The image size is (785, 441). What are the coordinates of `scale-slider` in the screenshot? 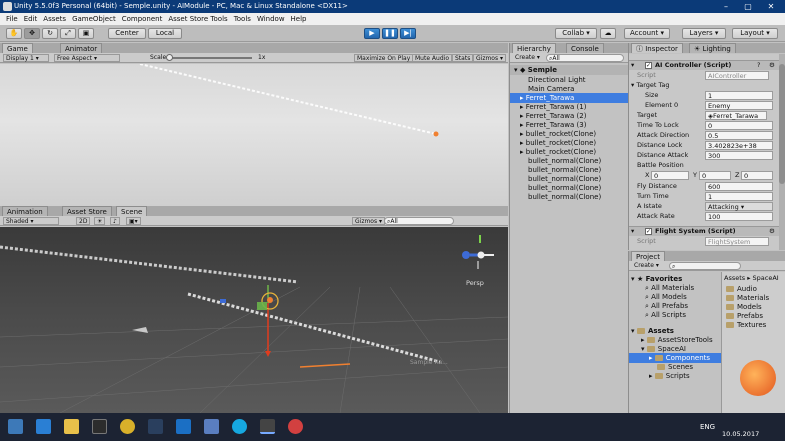 It's located at (210, 58).